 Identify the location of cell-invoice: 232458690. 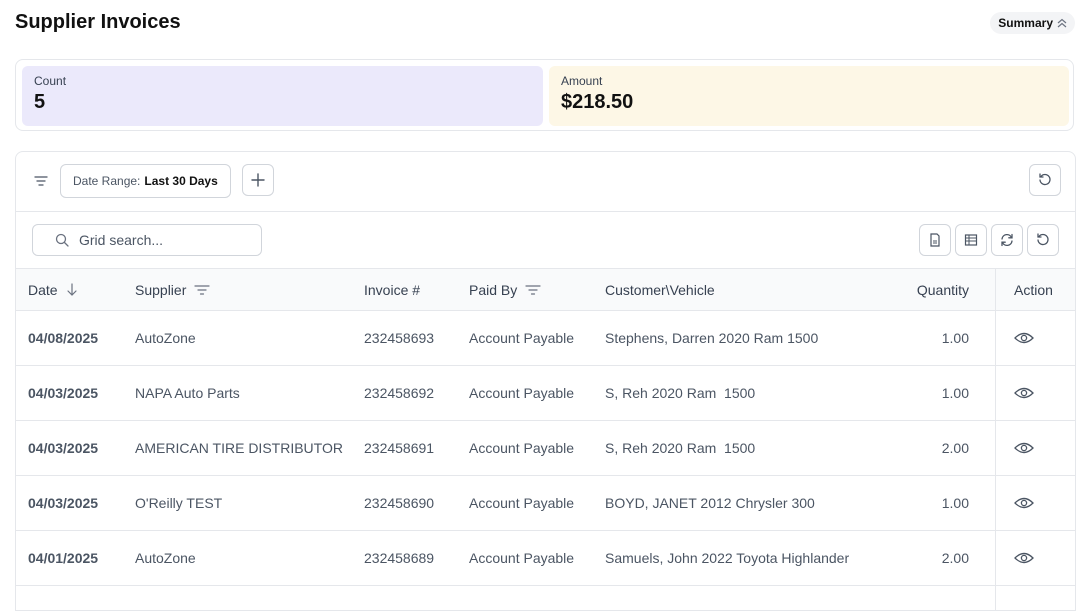
(399, 503).